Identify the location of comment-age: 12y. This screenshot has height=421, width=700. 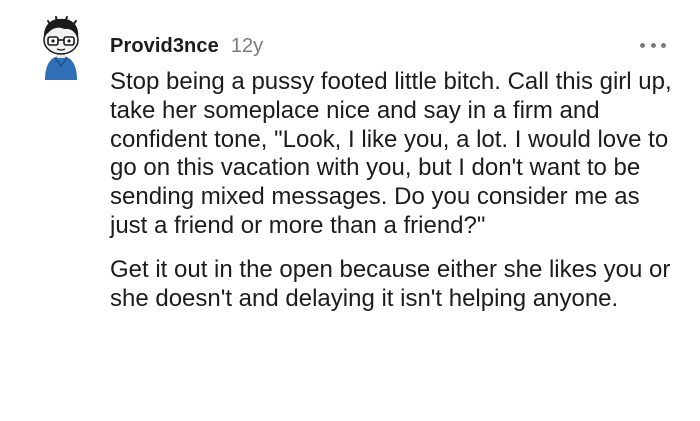
(247, 45).